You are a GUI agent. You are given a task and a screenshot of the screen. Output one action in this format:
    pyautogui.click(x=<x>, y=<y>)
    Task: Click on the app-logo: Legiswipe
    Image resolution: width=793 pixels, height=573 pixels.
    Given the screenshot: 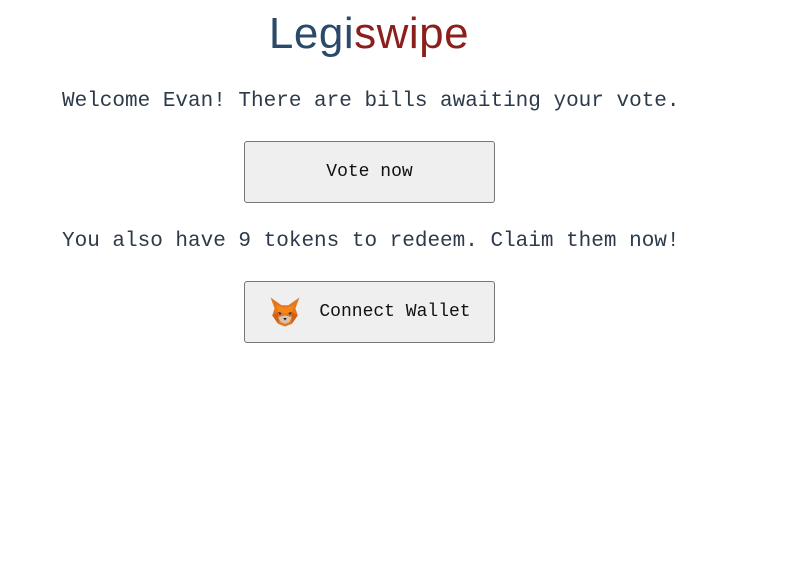 What is the action you would take?
    pyautogui.click(x=369, y=34)
    